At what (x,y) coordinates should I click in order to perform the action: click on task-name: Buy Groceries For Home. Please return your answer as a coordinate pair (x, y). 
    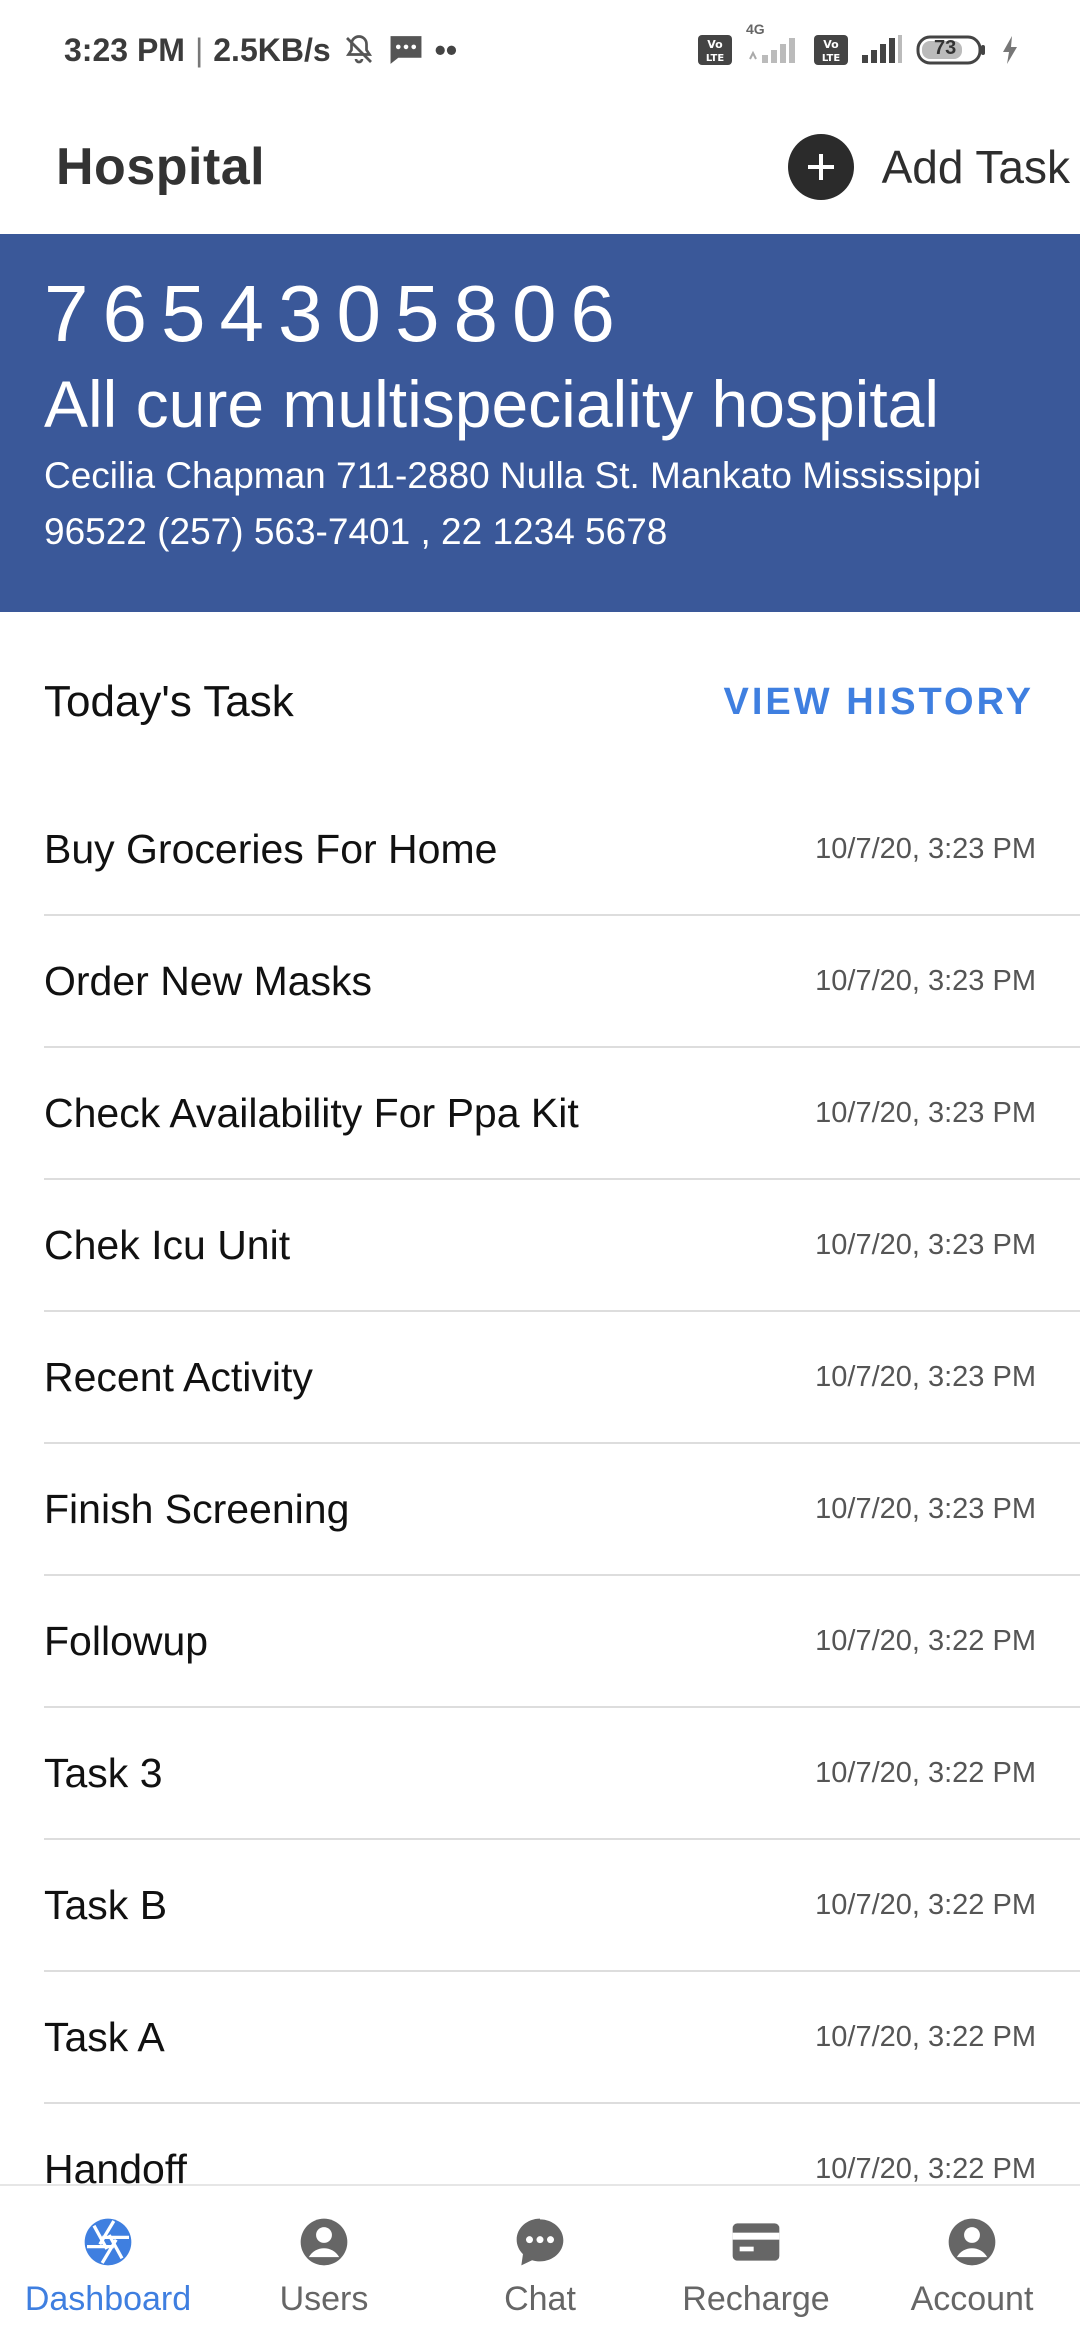
    Looking at the image, I should click on (271, 848).